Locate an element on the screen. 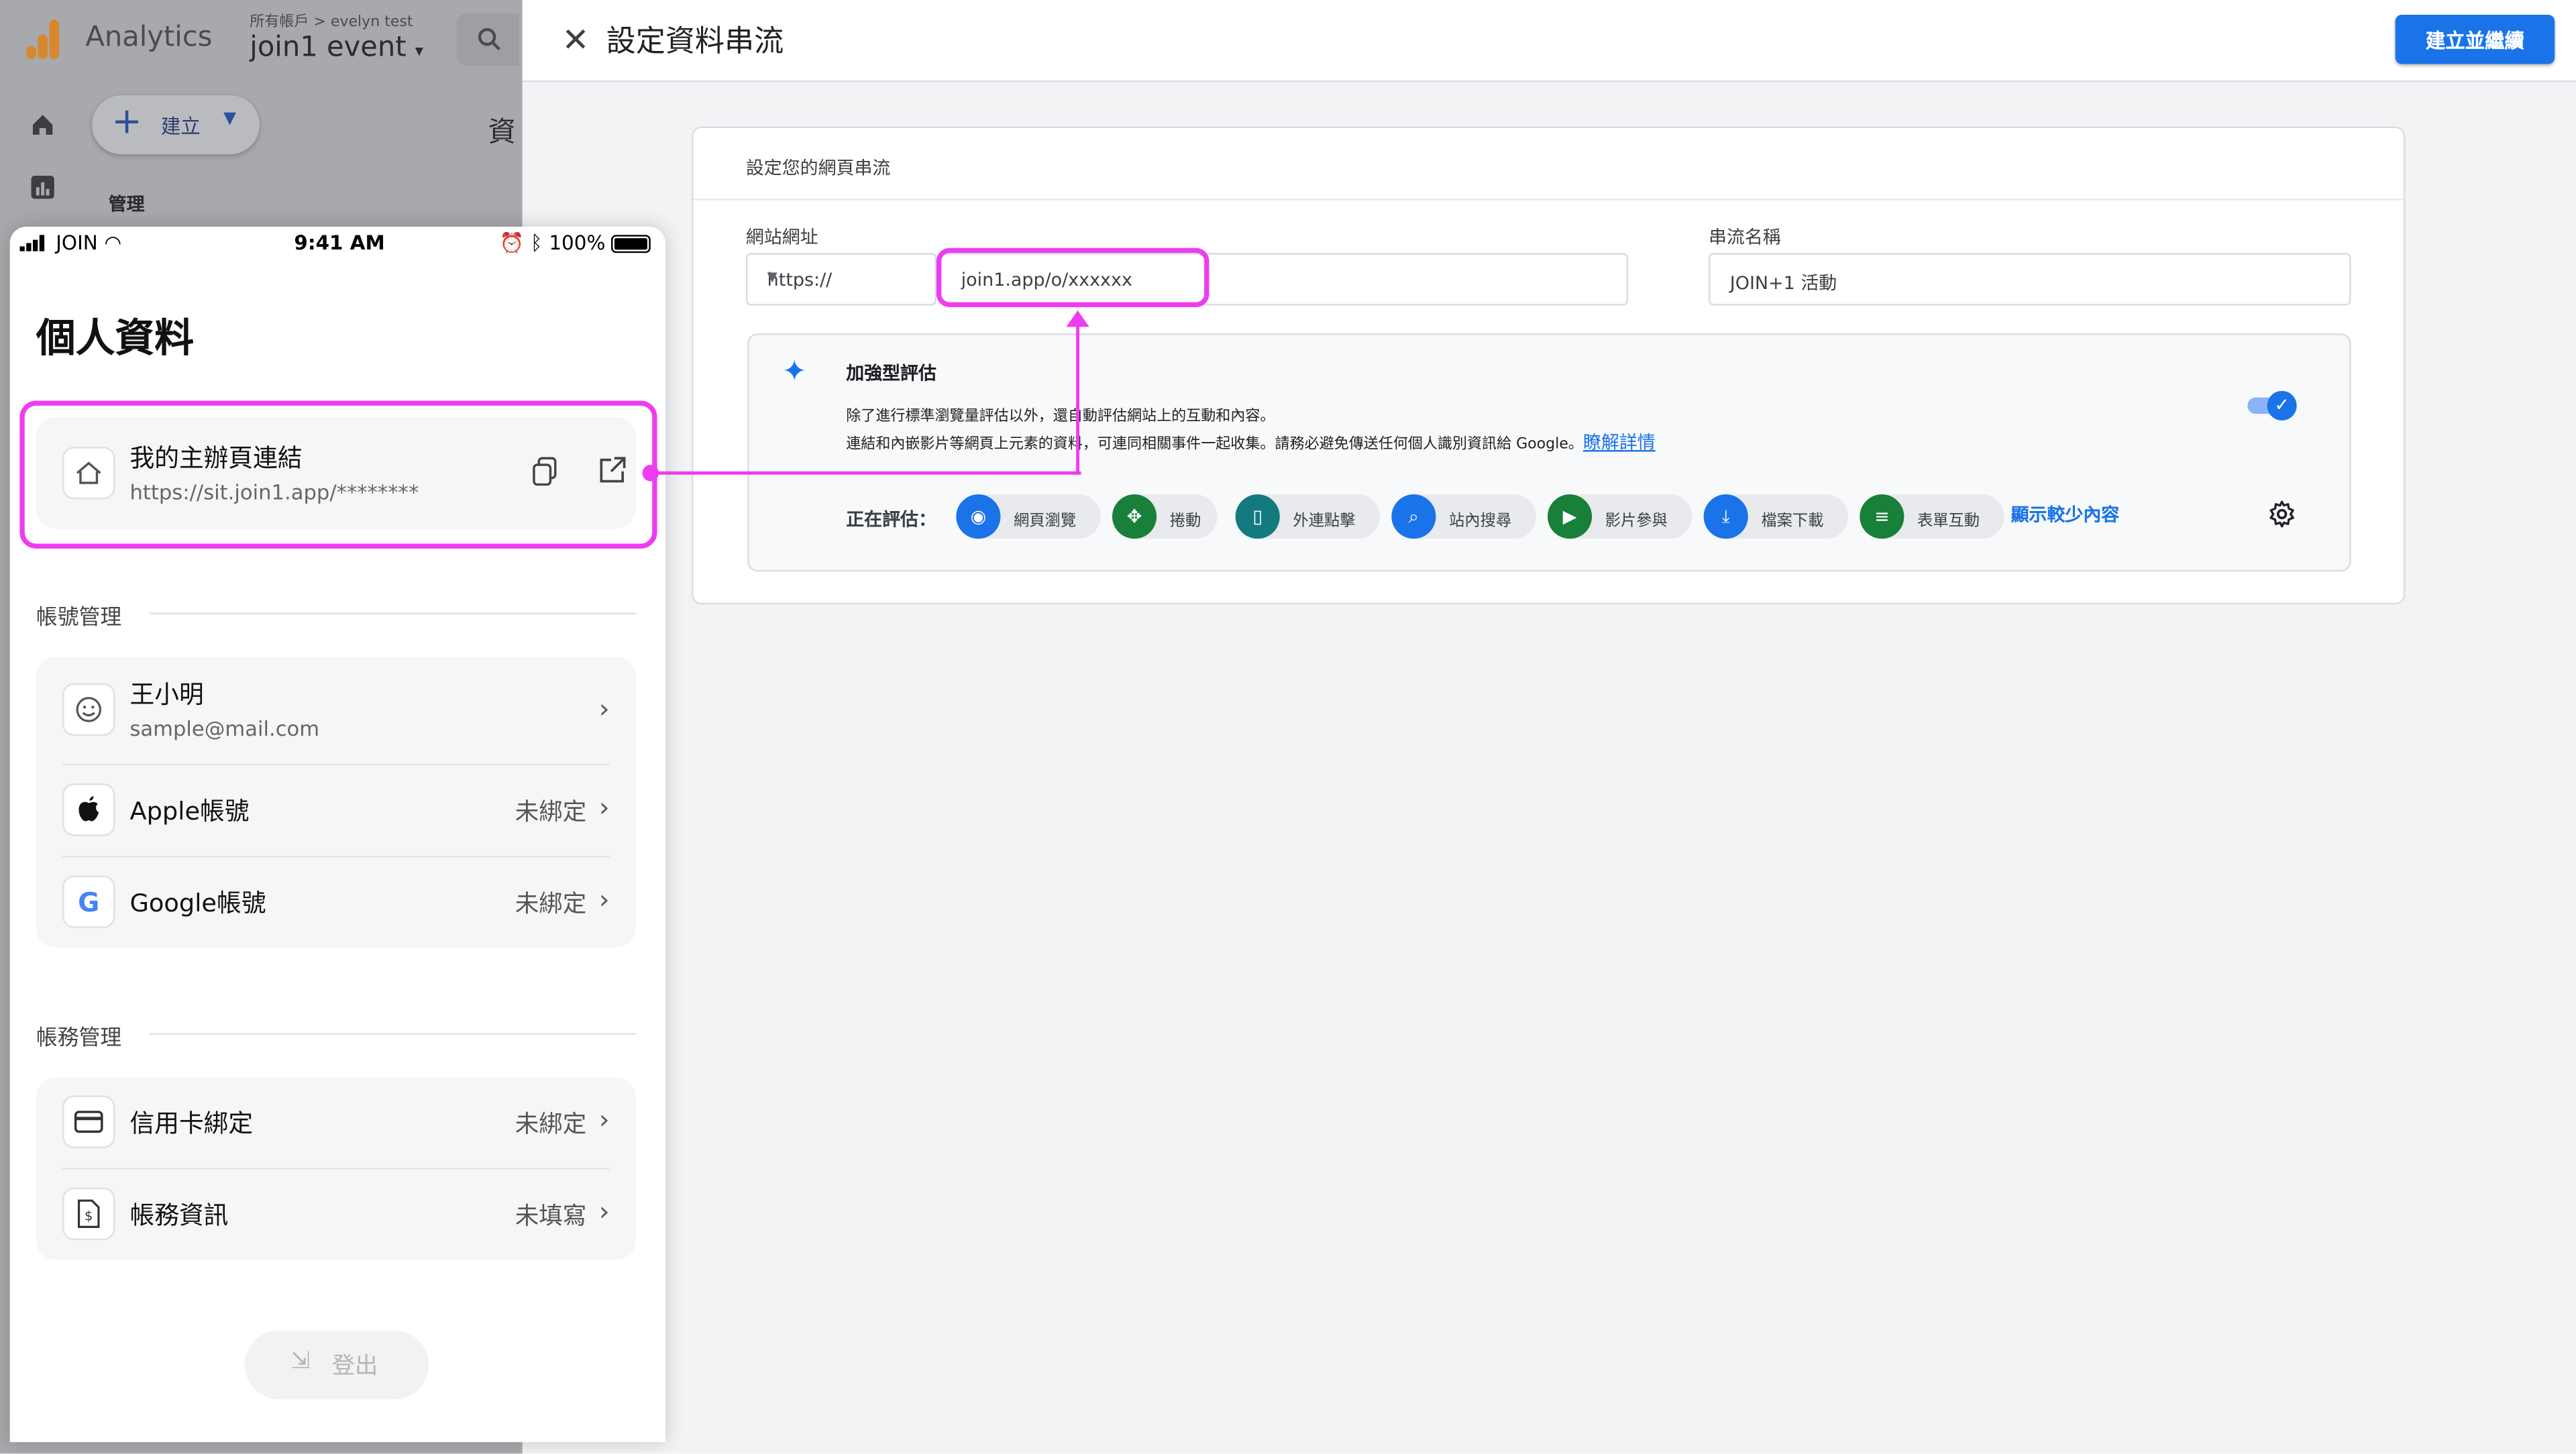 The width and height of the screenshot is (2576, 1454). credit-card-icon is located at coordinates (88, 1121).